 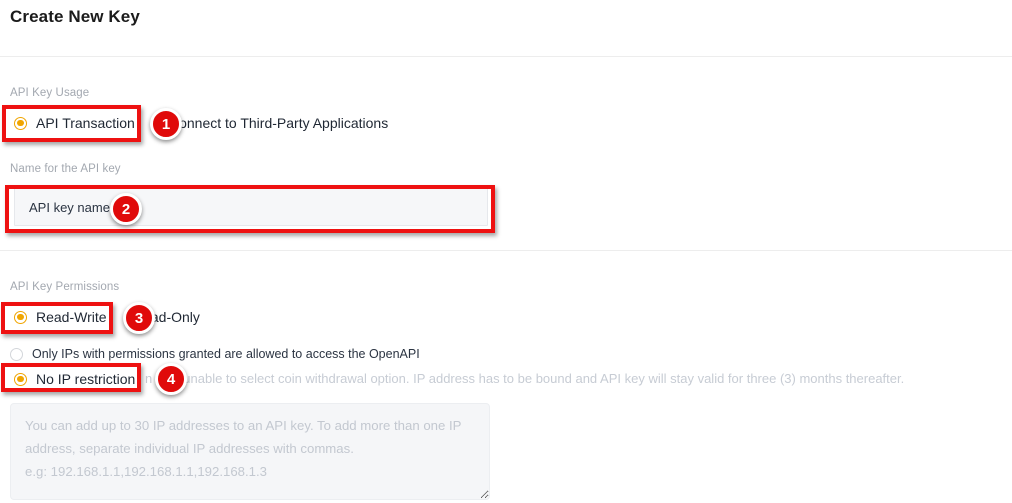 What do you see at coordinates (85, 123) in the screenshot?
I see `radio-label-api-transaction: API Transaction` at bounding box center [85, 123].